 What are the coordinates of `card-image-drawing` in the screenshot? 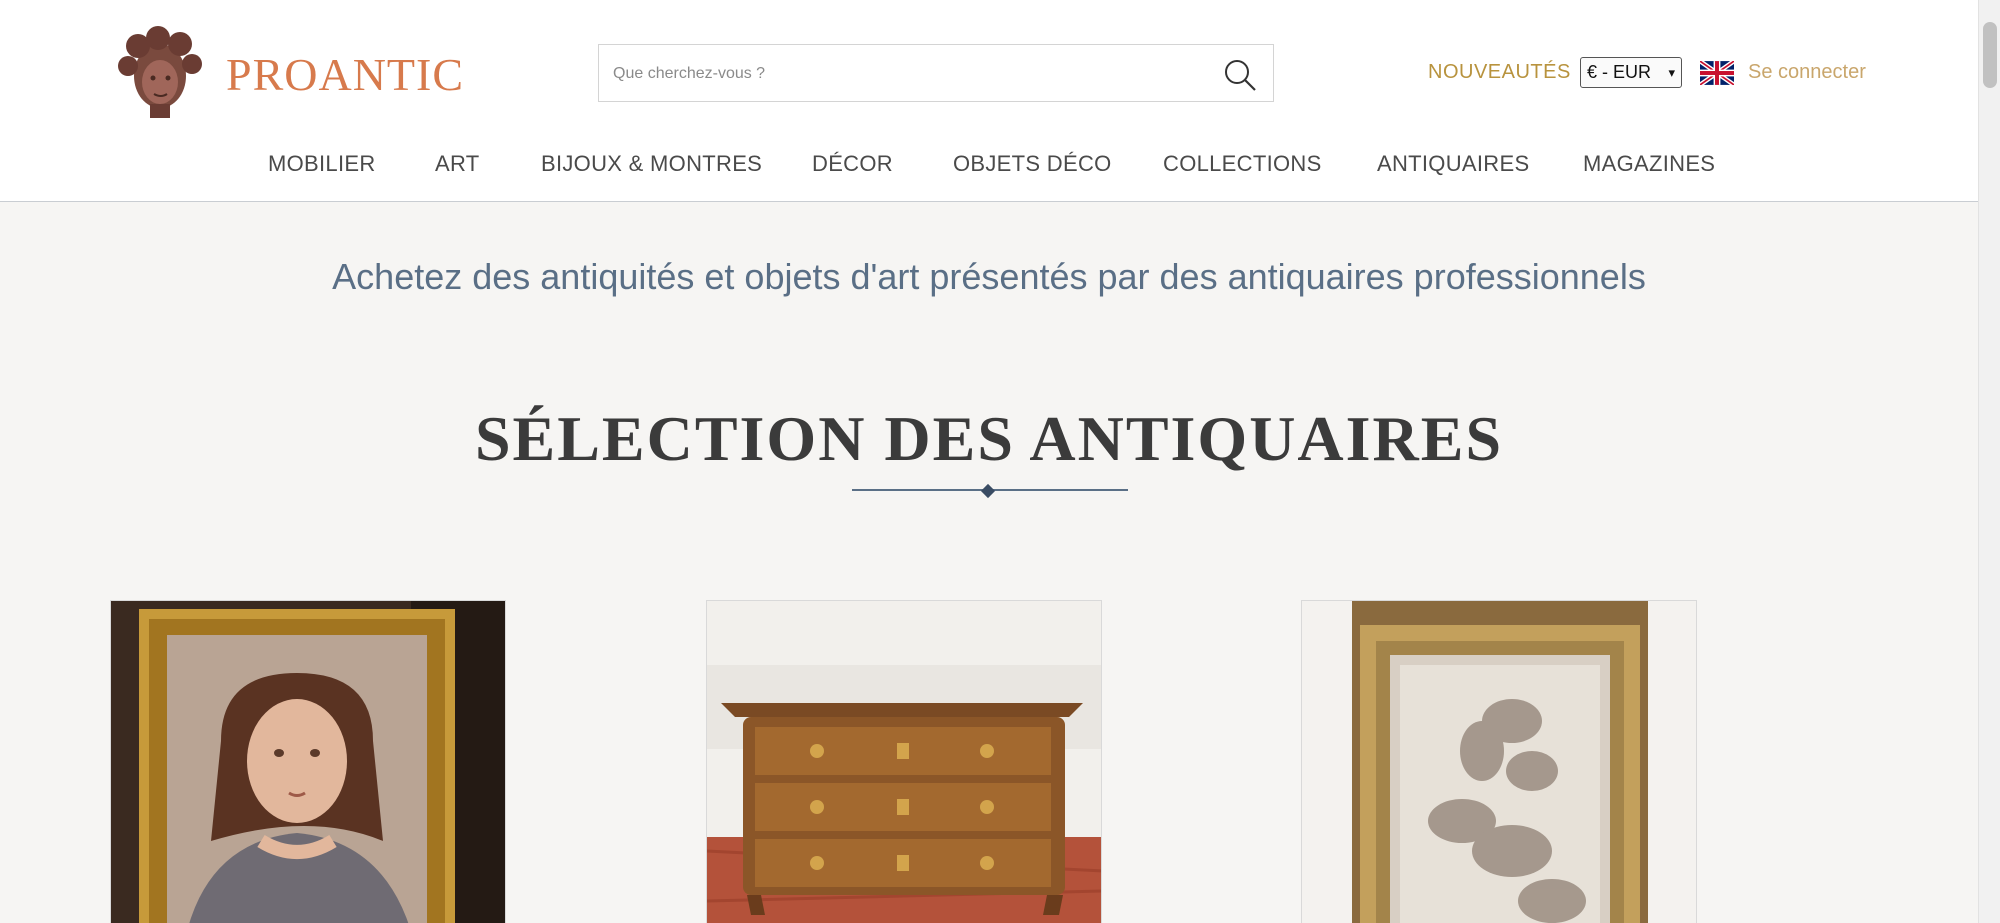 It's located at (1499, 762).